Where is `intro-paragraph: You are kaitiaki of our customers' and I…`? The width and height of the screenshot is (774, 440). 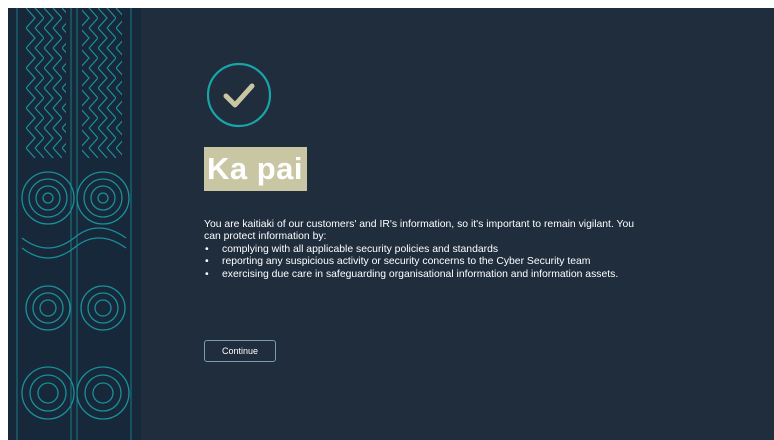 intro-paragraph: You are kaitiaki of our customers' and I… is located at coordinates (419, 231).